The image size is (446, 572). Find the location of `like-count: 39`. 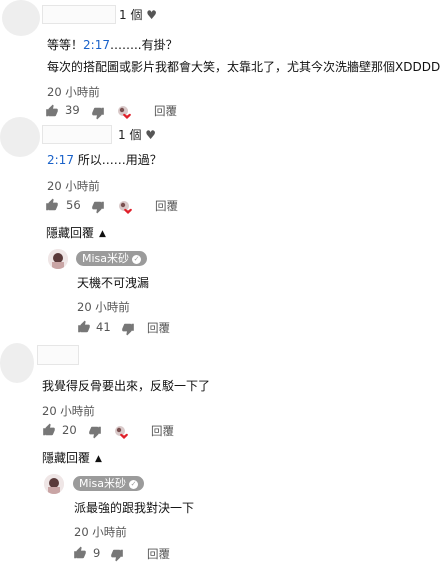

like-count: 39 is located at coordinates (72, 110).